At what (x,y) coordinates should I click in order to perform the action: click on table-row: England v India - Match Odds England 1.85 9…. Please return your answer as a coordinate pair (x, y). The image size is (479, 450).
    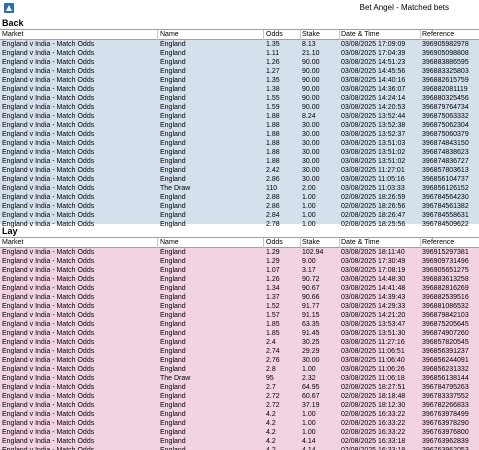
    Looking at the image, I should click on (239, 333).